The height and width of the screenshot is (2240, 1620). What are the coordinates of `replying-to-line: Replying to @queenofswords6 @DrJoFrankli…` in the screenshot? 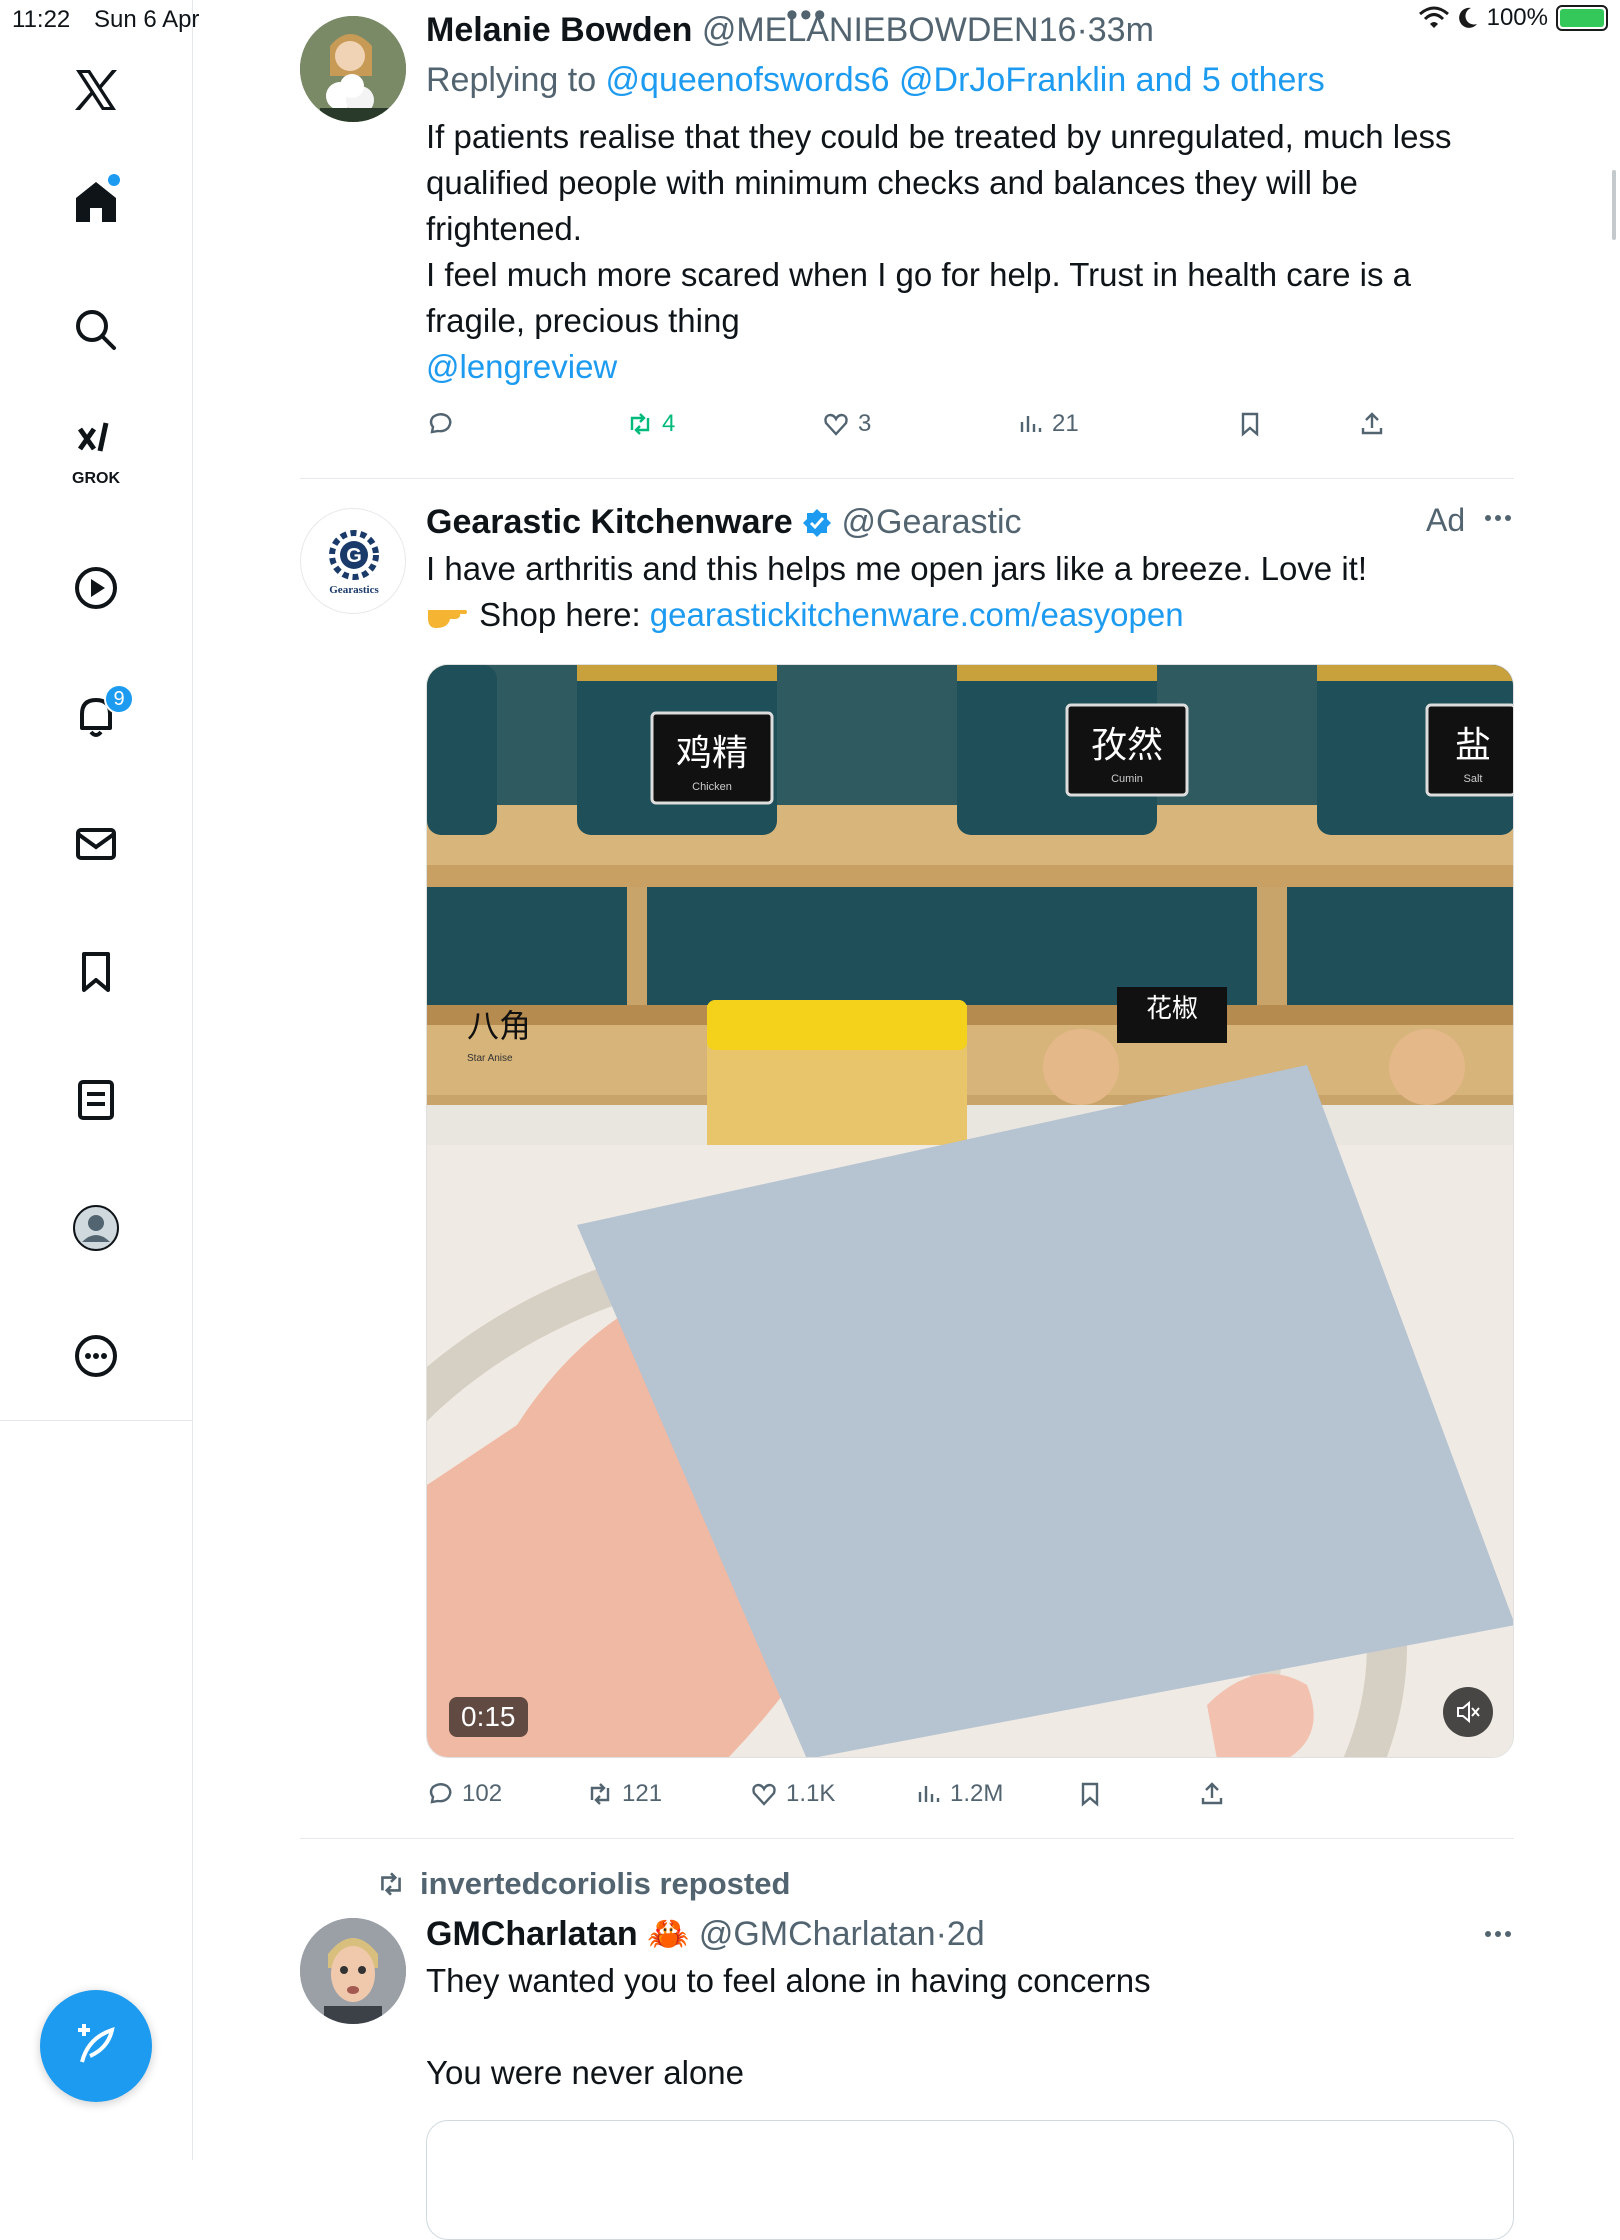 It's located at (970, 80).